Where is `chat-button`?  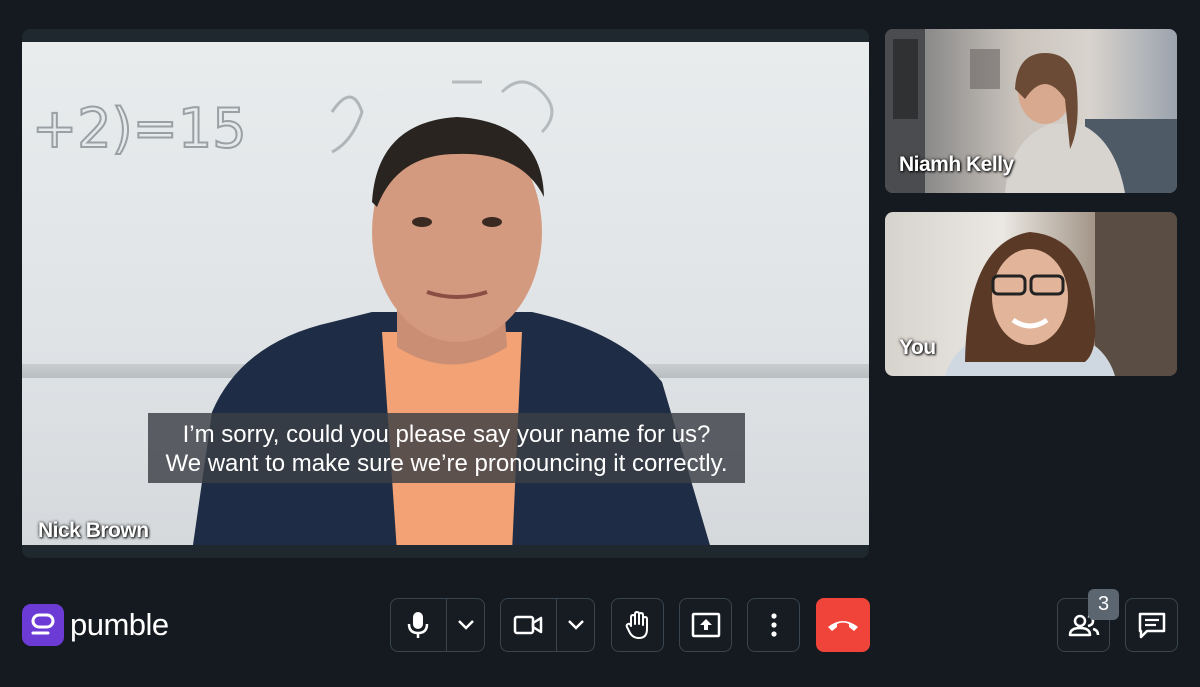 chat-button is located at coordinates (1151, 625).